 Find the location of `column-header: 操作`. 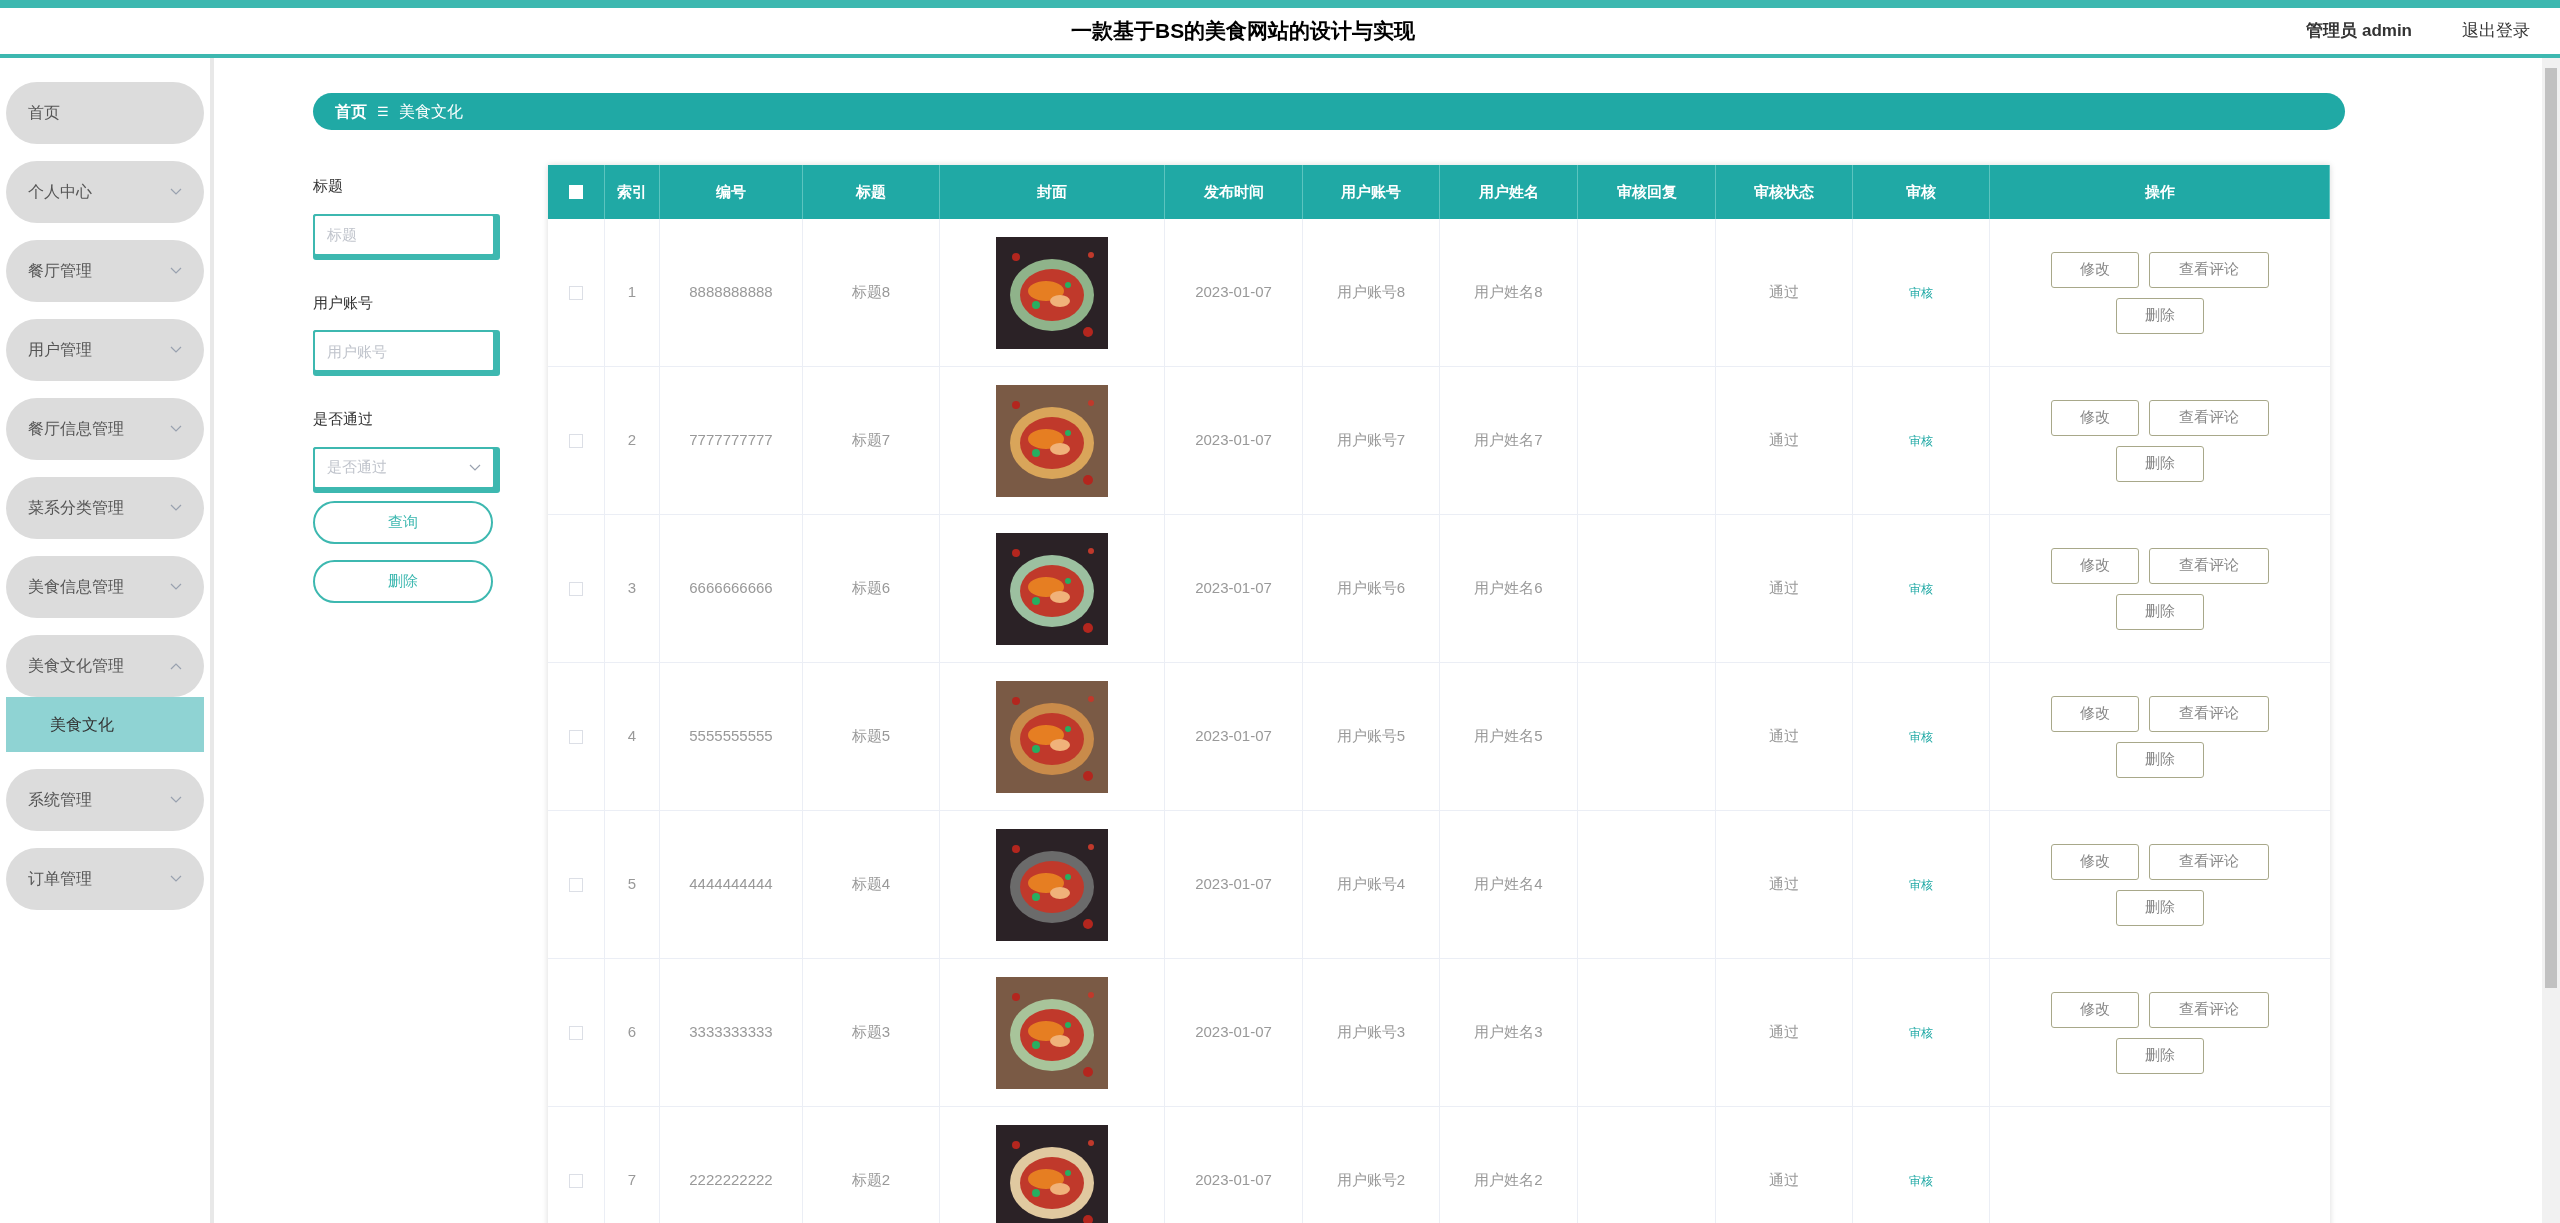

column-header: 操作 is located at coordinates (2160, 192).